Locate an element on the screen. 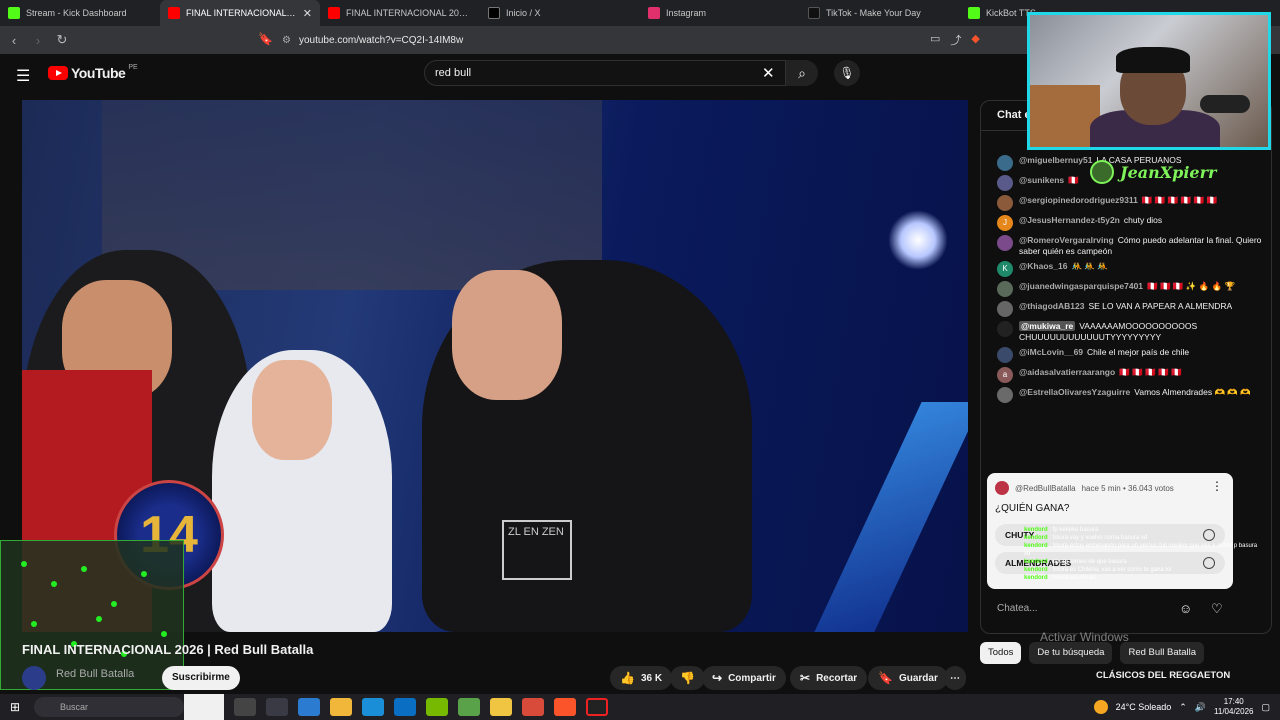 This screenshot has width=1280, height=720. reload-icon: ↻ is located at coordinates (62, 40).